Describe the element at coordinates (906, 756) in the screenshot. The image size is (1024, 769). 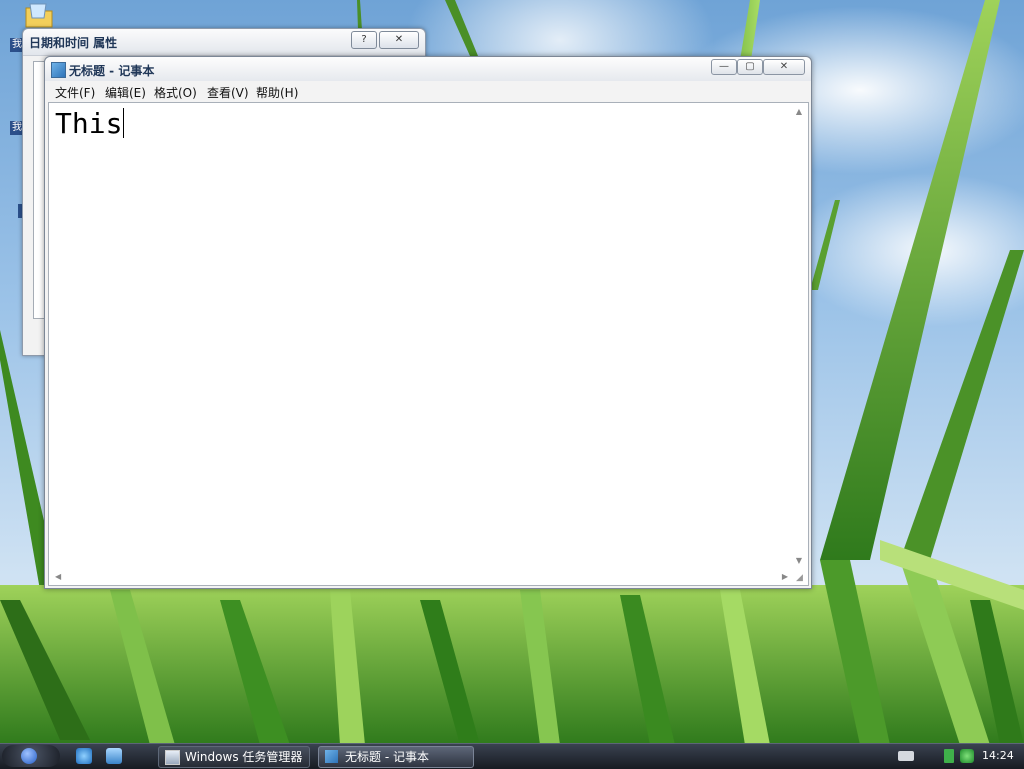
I see `keyboard-icon` at that location.